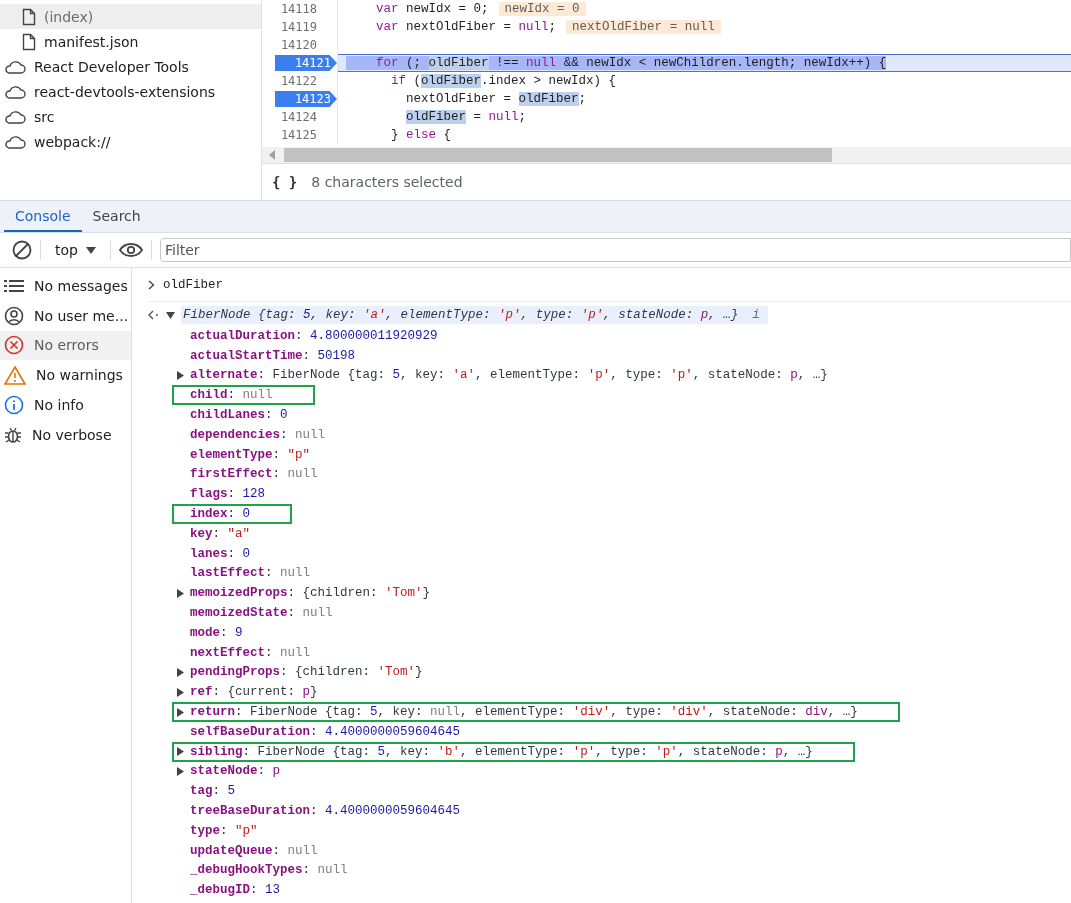  Describe the element at coordinates (235, 890) in the screenshot. I see `object-property: _debugID: 13` at that location.